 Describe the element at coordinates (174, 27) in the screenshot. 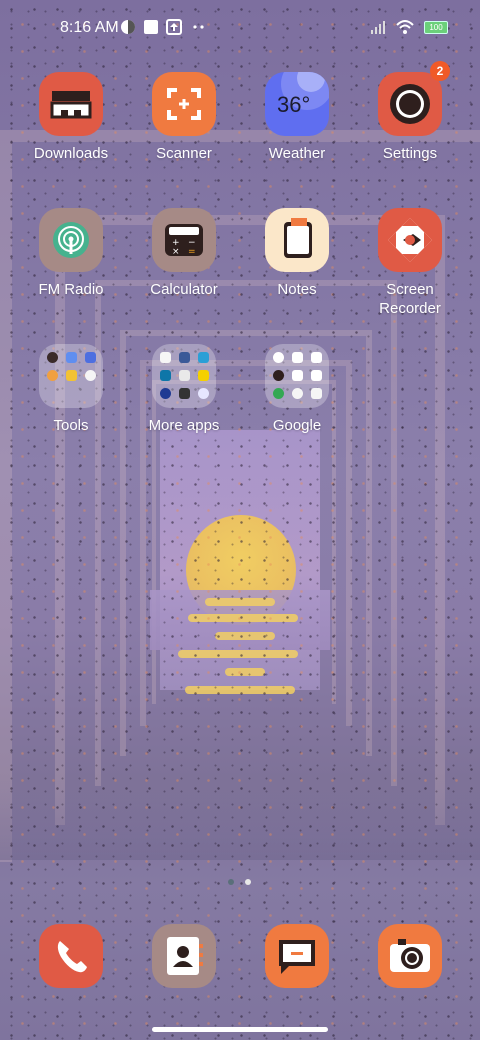

I see `upload-icon` at that location.